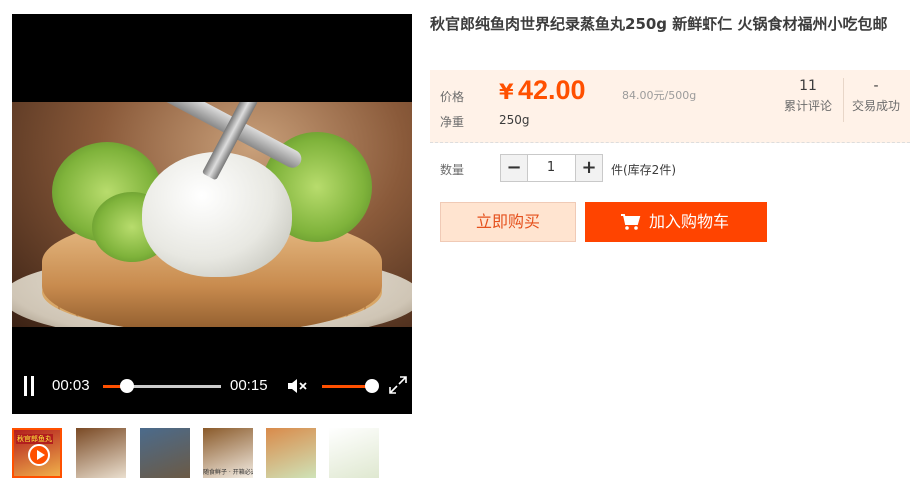 Image resolution: width=924 pixels, height=490 pixels. I want to click on play-icon, so click(39, 455).